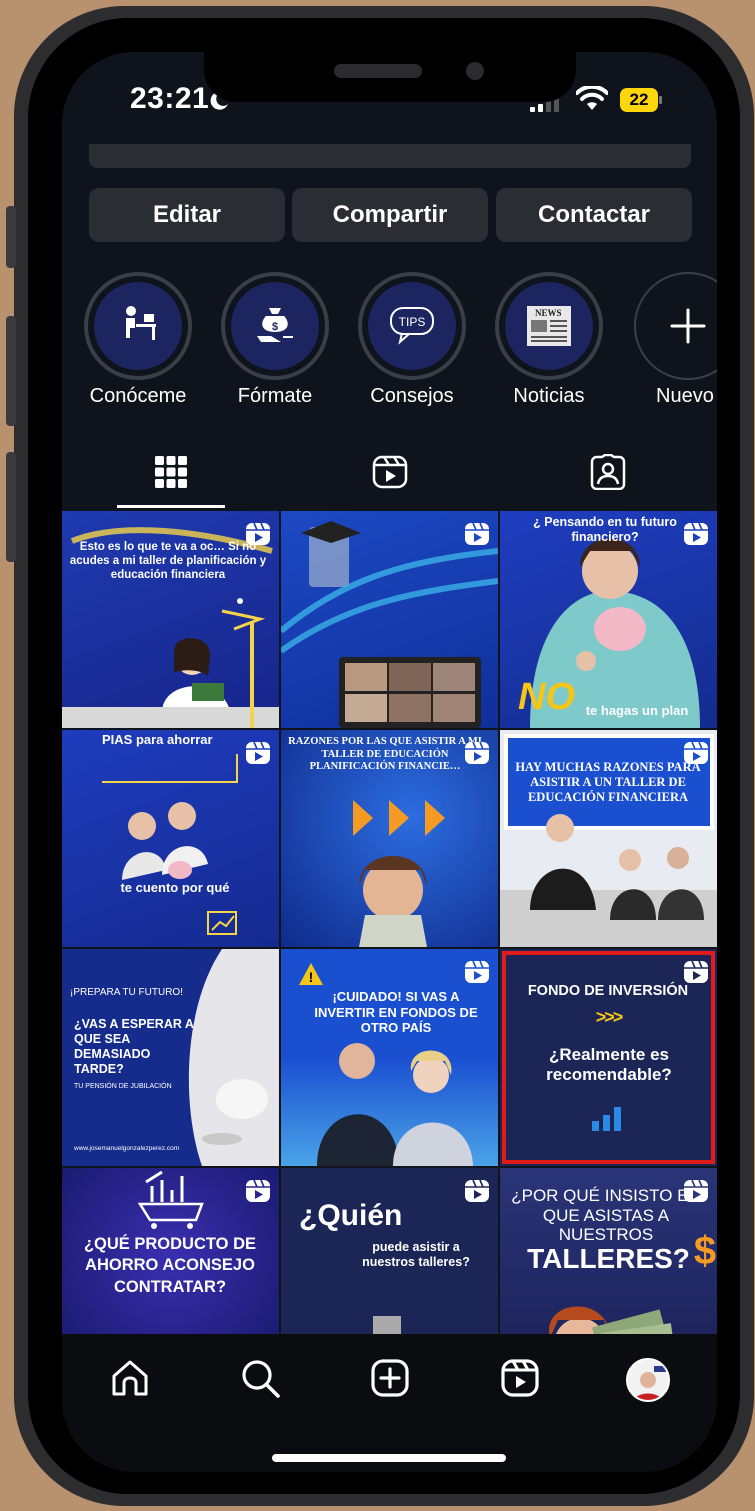 The width and height of the screenshot is (755, 1511). What do you see at coordinates (141, 323) in the screenshot?
I see `desk-icon` at bounding box center [141, 323].